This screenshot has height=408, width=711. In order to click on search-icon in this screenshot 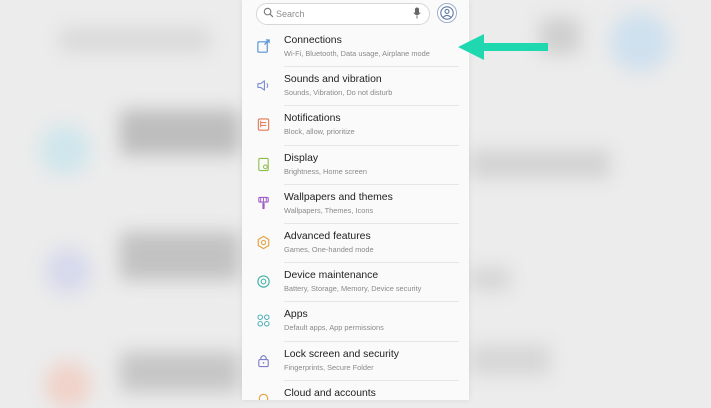, I will do `click(268, 12)`.